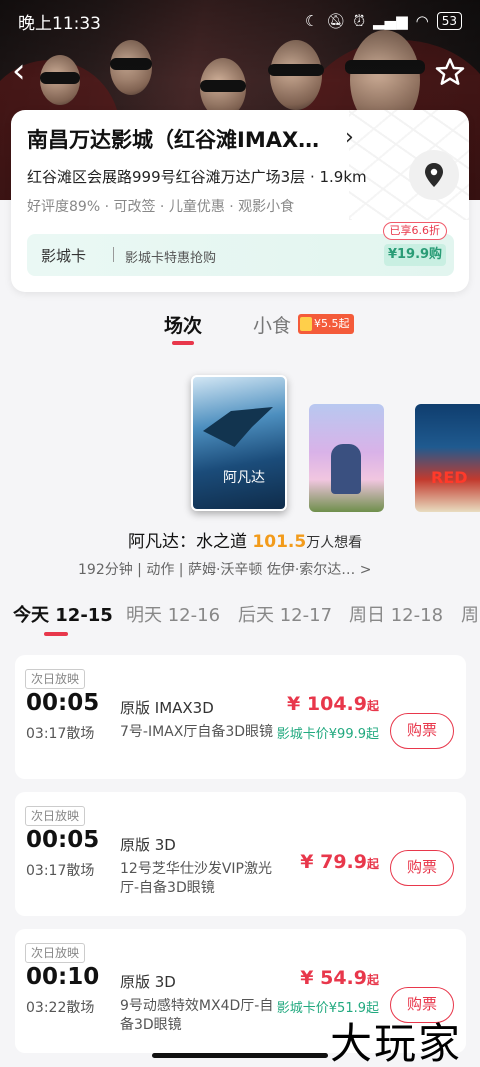 The height and width of the screenshot is (1067, 480). I want to click on tab-snacks: 小食, so click(272, 324).